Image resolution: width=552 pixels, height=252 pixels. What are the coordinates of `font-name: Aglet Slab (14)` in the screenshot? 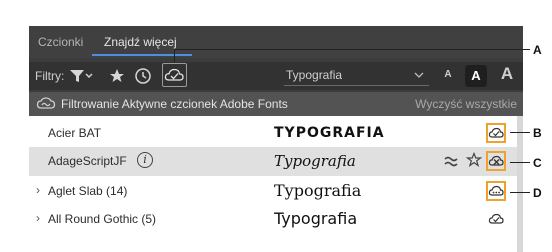 It's located at (88, 191).